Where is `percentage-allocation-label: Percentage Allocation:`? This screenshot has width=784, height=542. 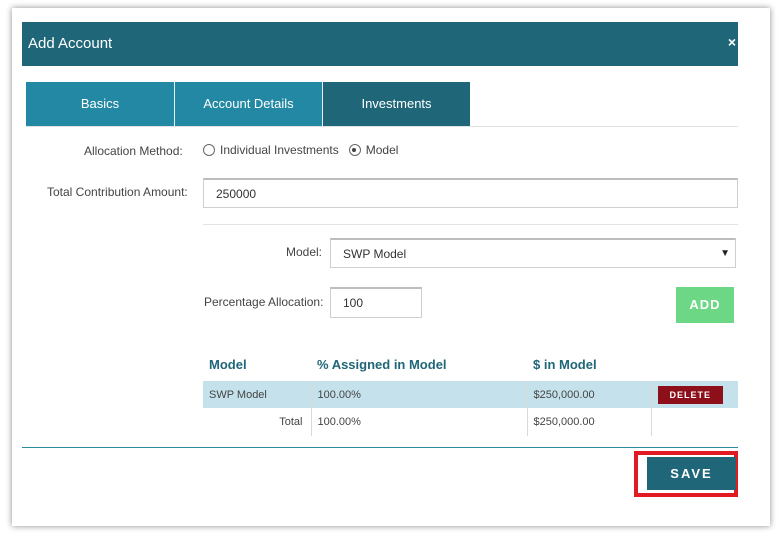 percentage-allocation-label: Percentage Allocation: is located at coordinates (264, 302).